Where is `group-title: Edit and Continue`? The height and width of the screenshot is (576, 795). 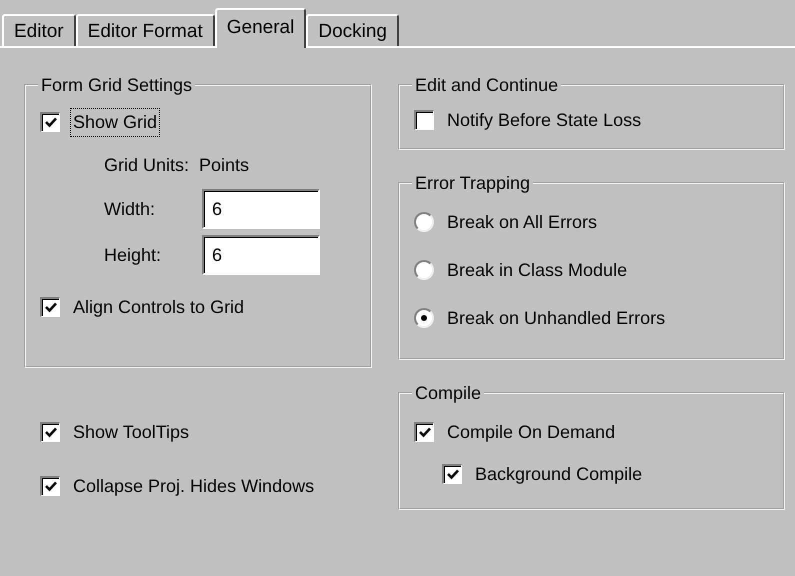 group-title: Edit and Continue is located at coordinates (487, 85).